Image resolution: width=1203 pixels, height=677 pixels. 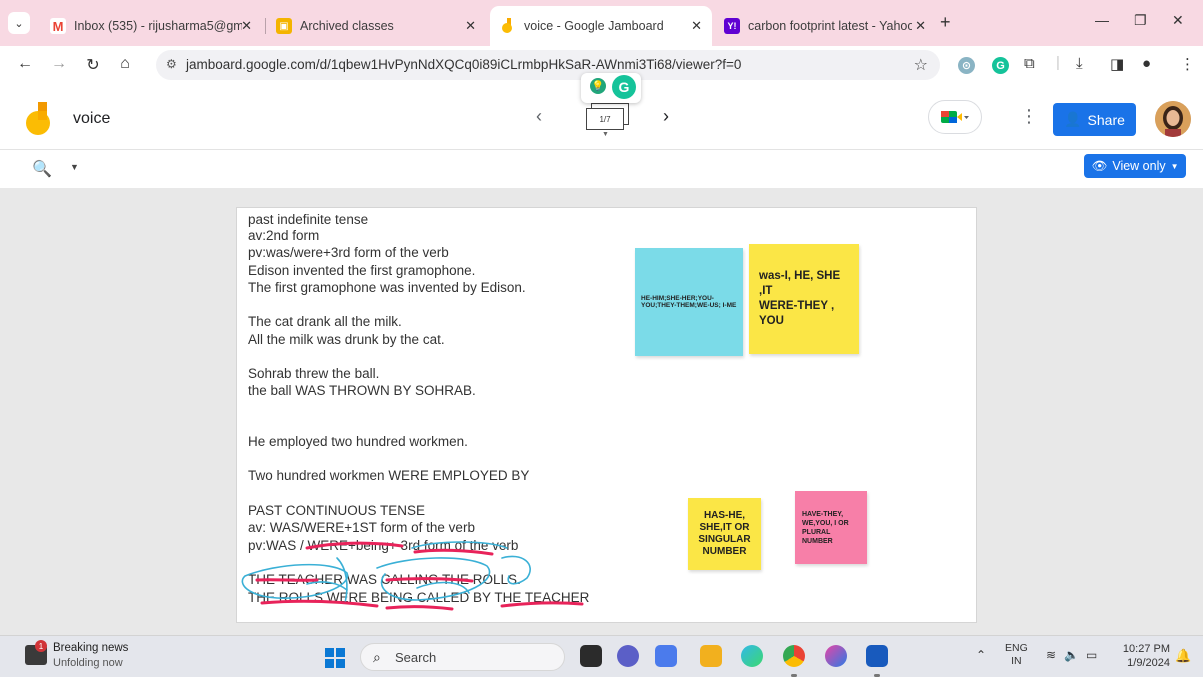 I want to click on sticky-note-was-were: was-I, HE, SHE ,IT WERE-THEY , YOU, so click(x=804, y=299).